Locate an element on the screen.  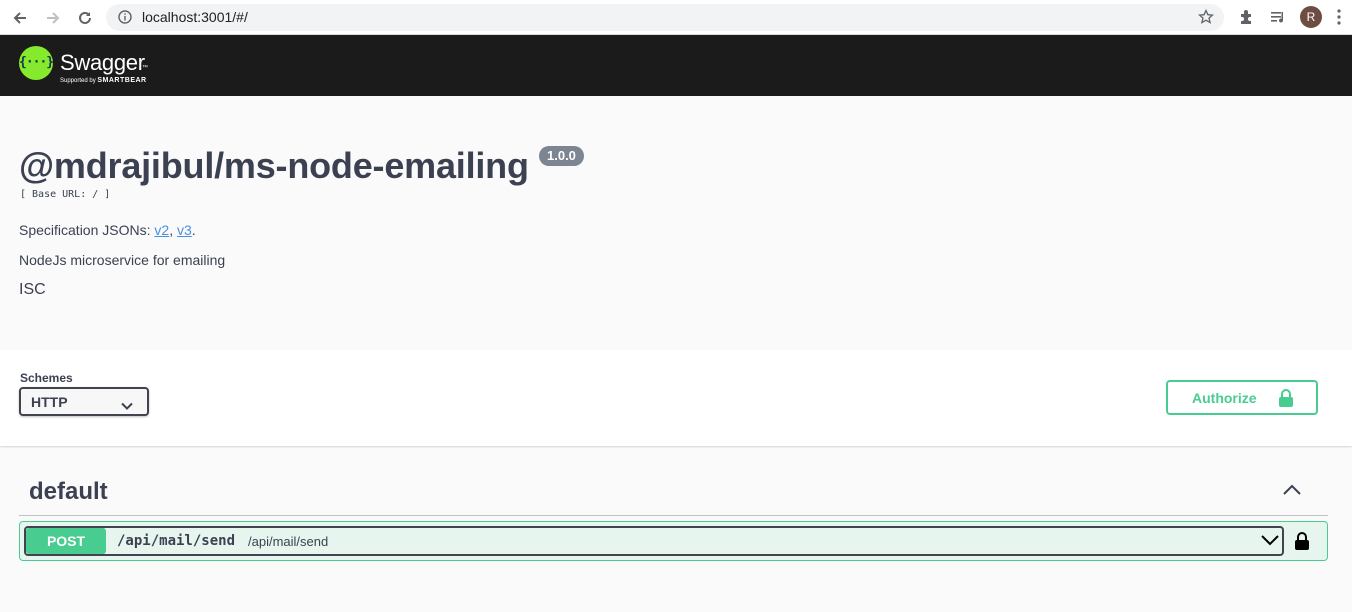
authorize-button: Authorize is located at coordinates (1242, 397).